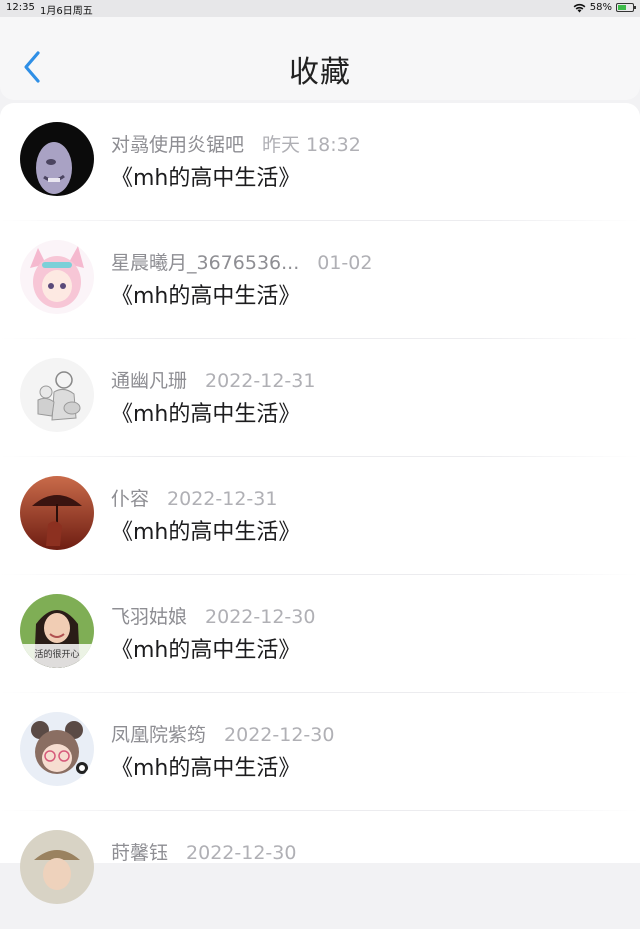 This screenshot has width=640, height=929. I want to click on status-right: 58%, so click(604, 7).